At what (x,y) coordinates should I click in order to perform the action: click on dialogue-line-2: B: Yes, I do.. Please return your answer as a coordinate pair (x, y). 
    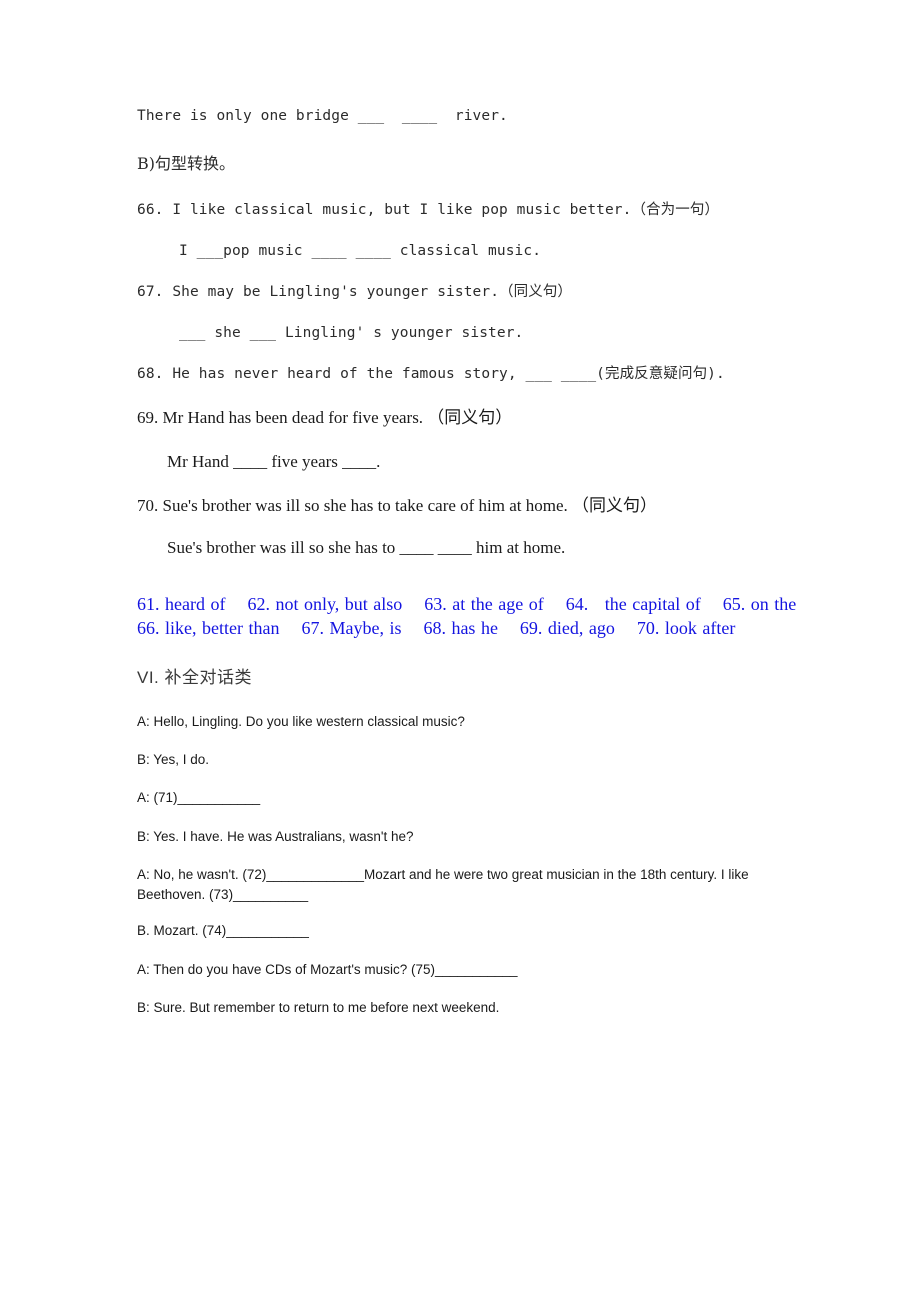
    Looking at the image, I should click on (173, 760).